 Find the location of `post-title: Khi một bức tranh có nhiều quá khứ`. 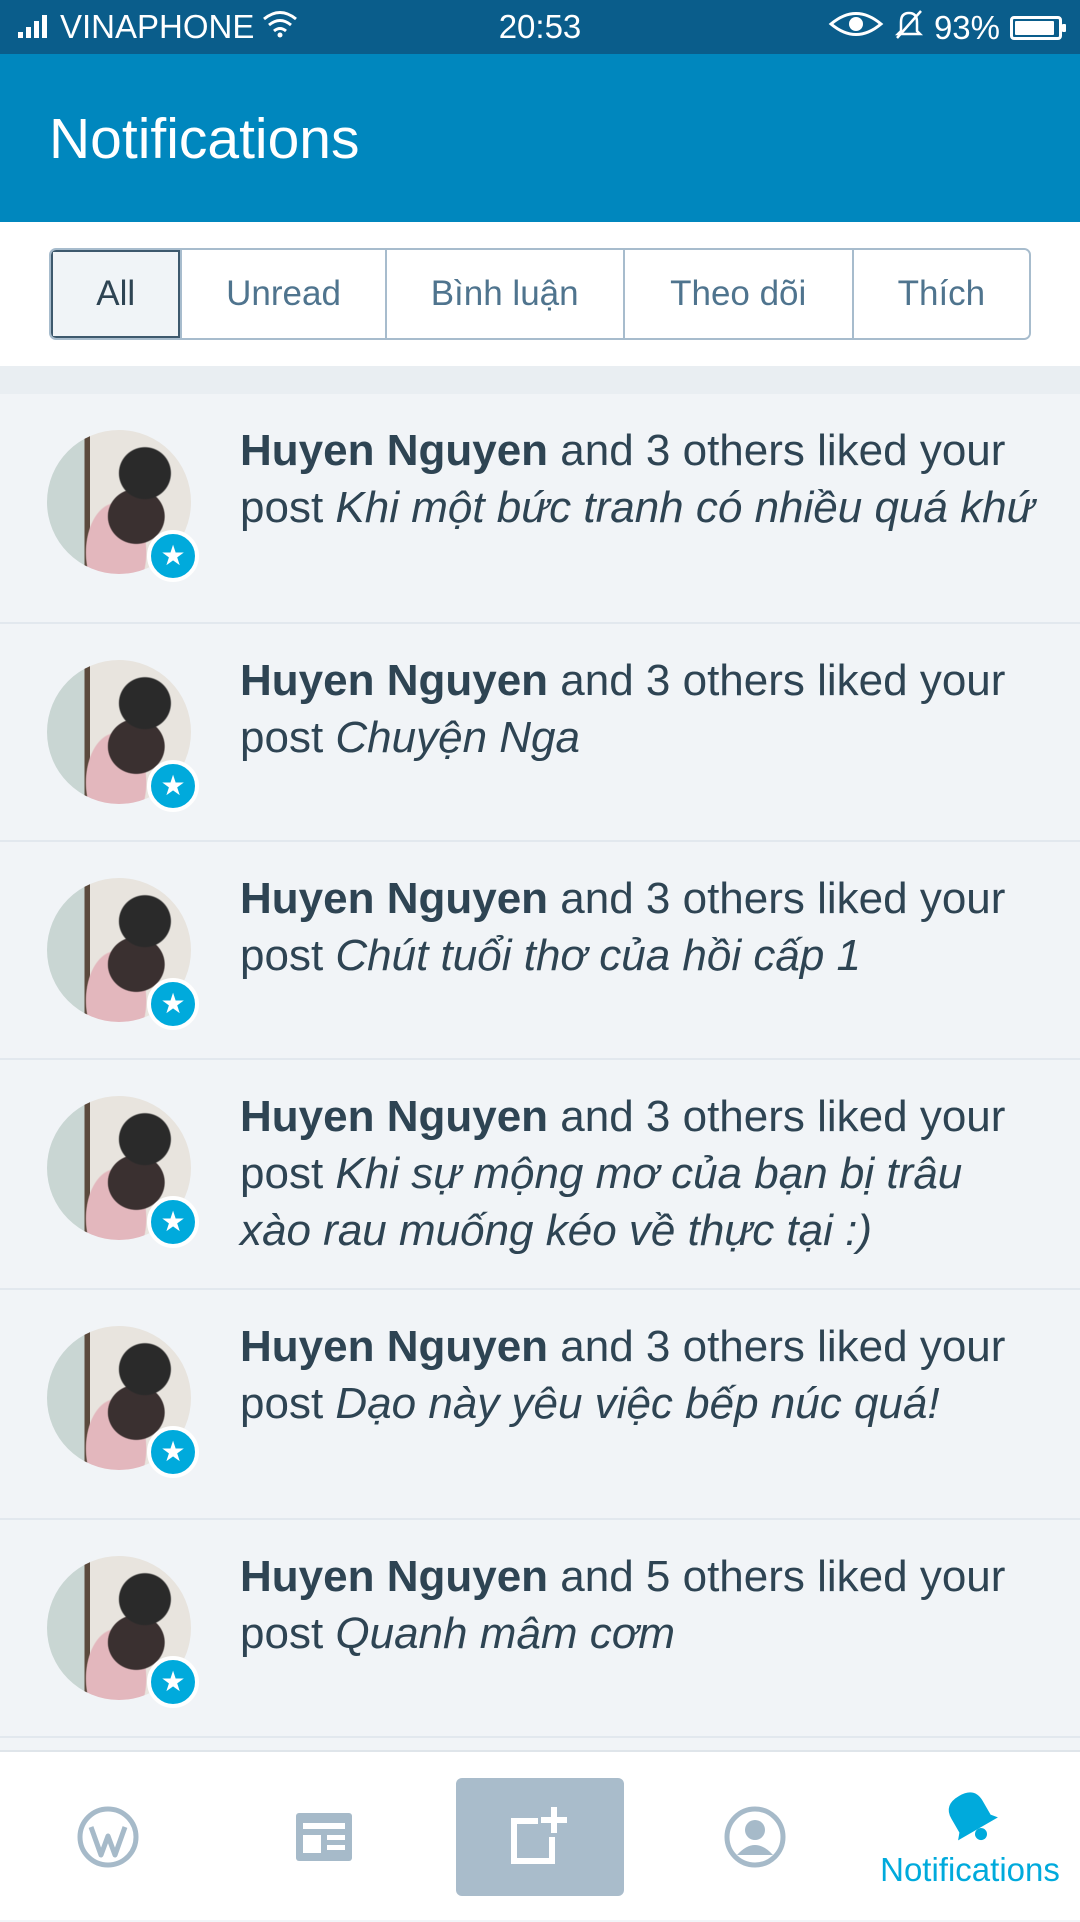

post-title: Khi một bức tranh có nhiều quá khứ is located at coordinates (685, 507).